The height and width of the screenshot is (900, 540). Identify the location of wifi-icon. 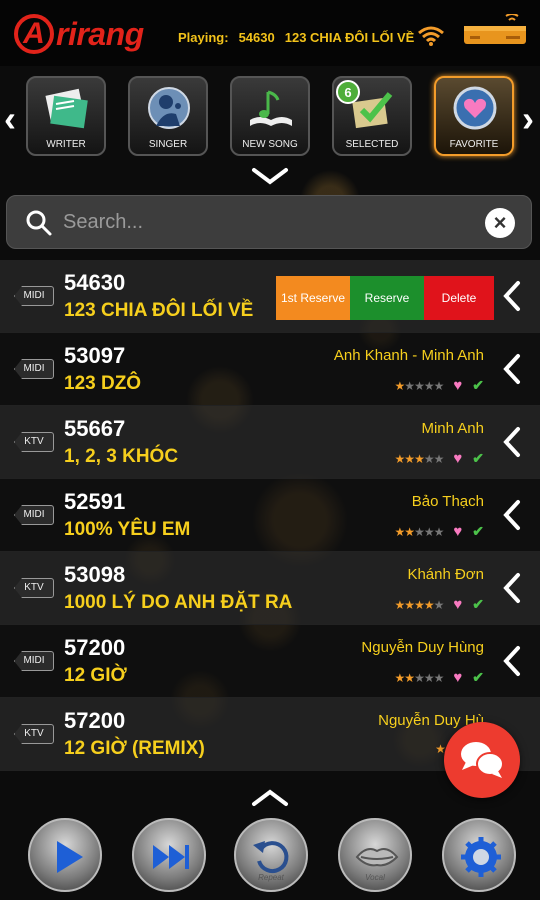
(431, 36).